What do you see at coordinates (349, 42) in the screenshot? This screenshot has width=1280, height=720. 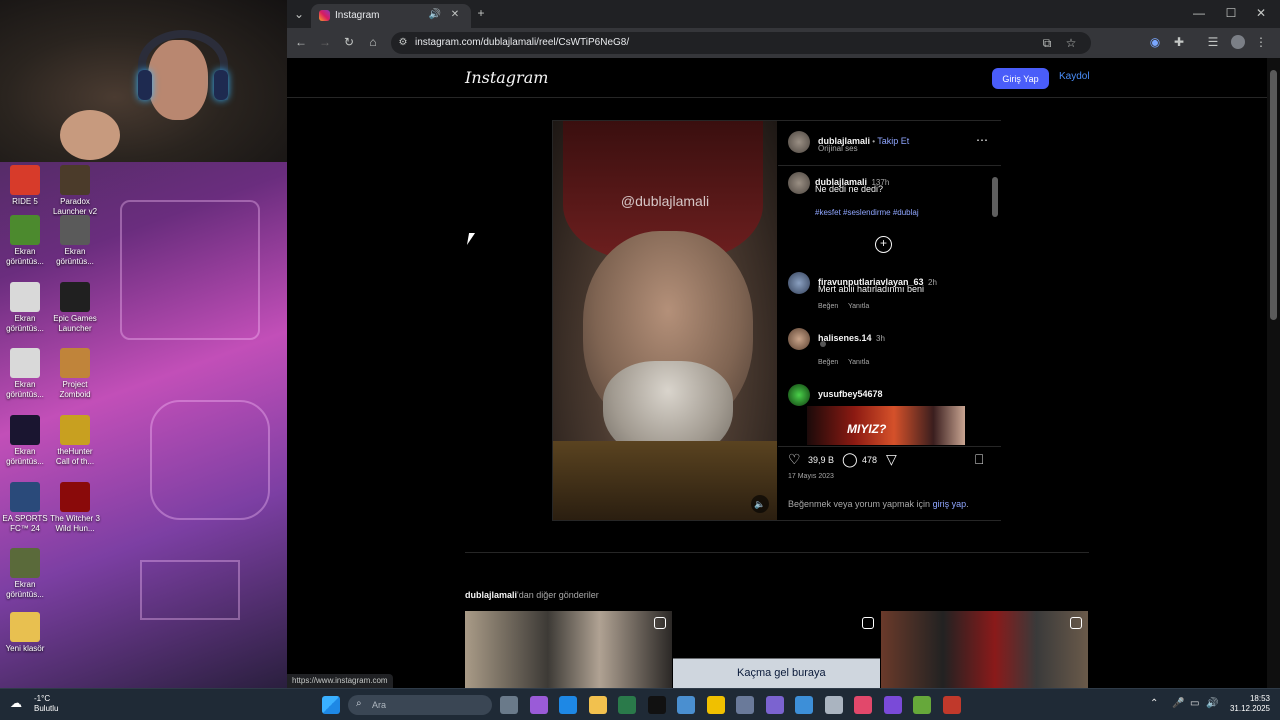 I see `reload-icon: ↻` at bounding box center [349, 42].